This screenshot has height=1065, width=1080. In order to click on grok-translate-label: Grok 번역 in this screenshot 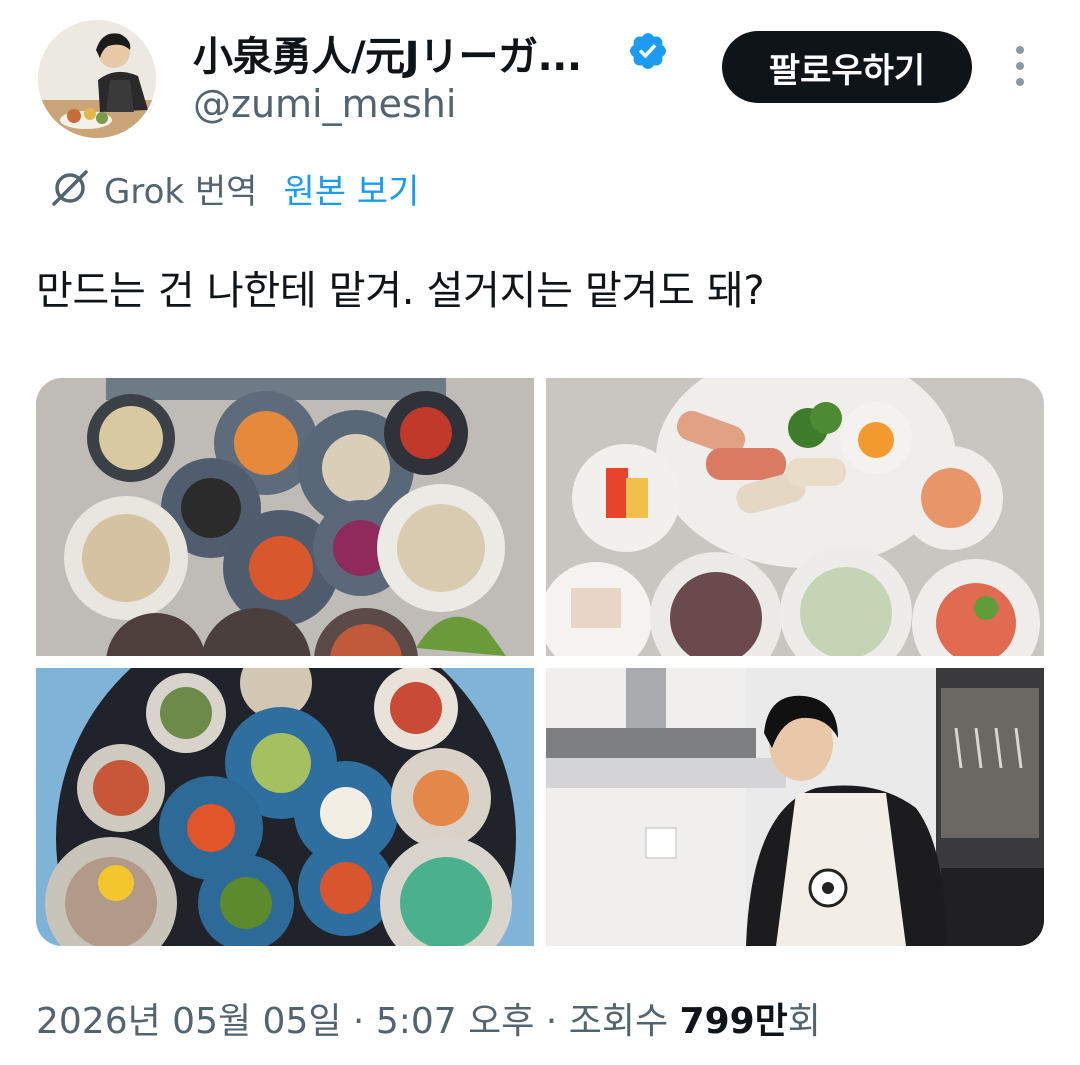, I will do `click(181, 191)`.